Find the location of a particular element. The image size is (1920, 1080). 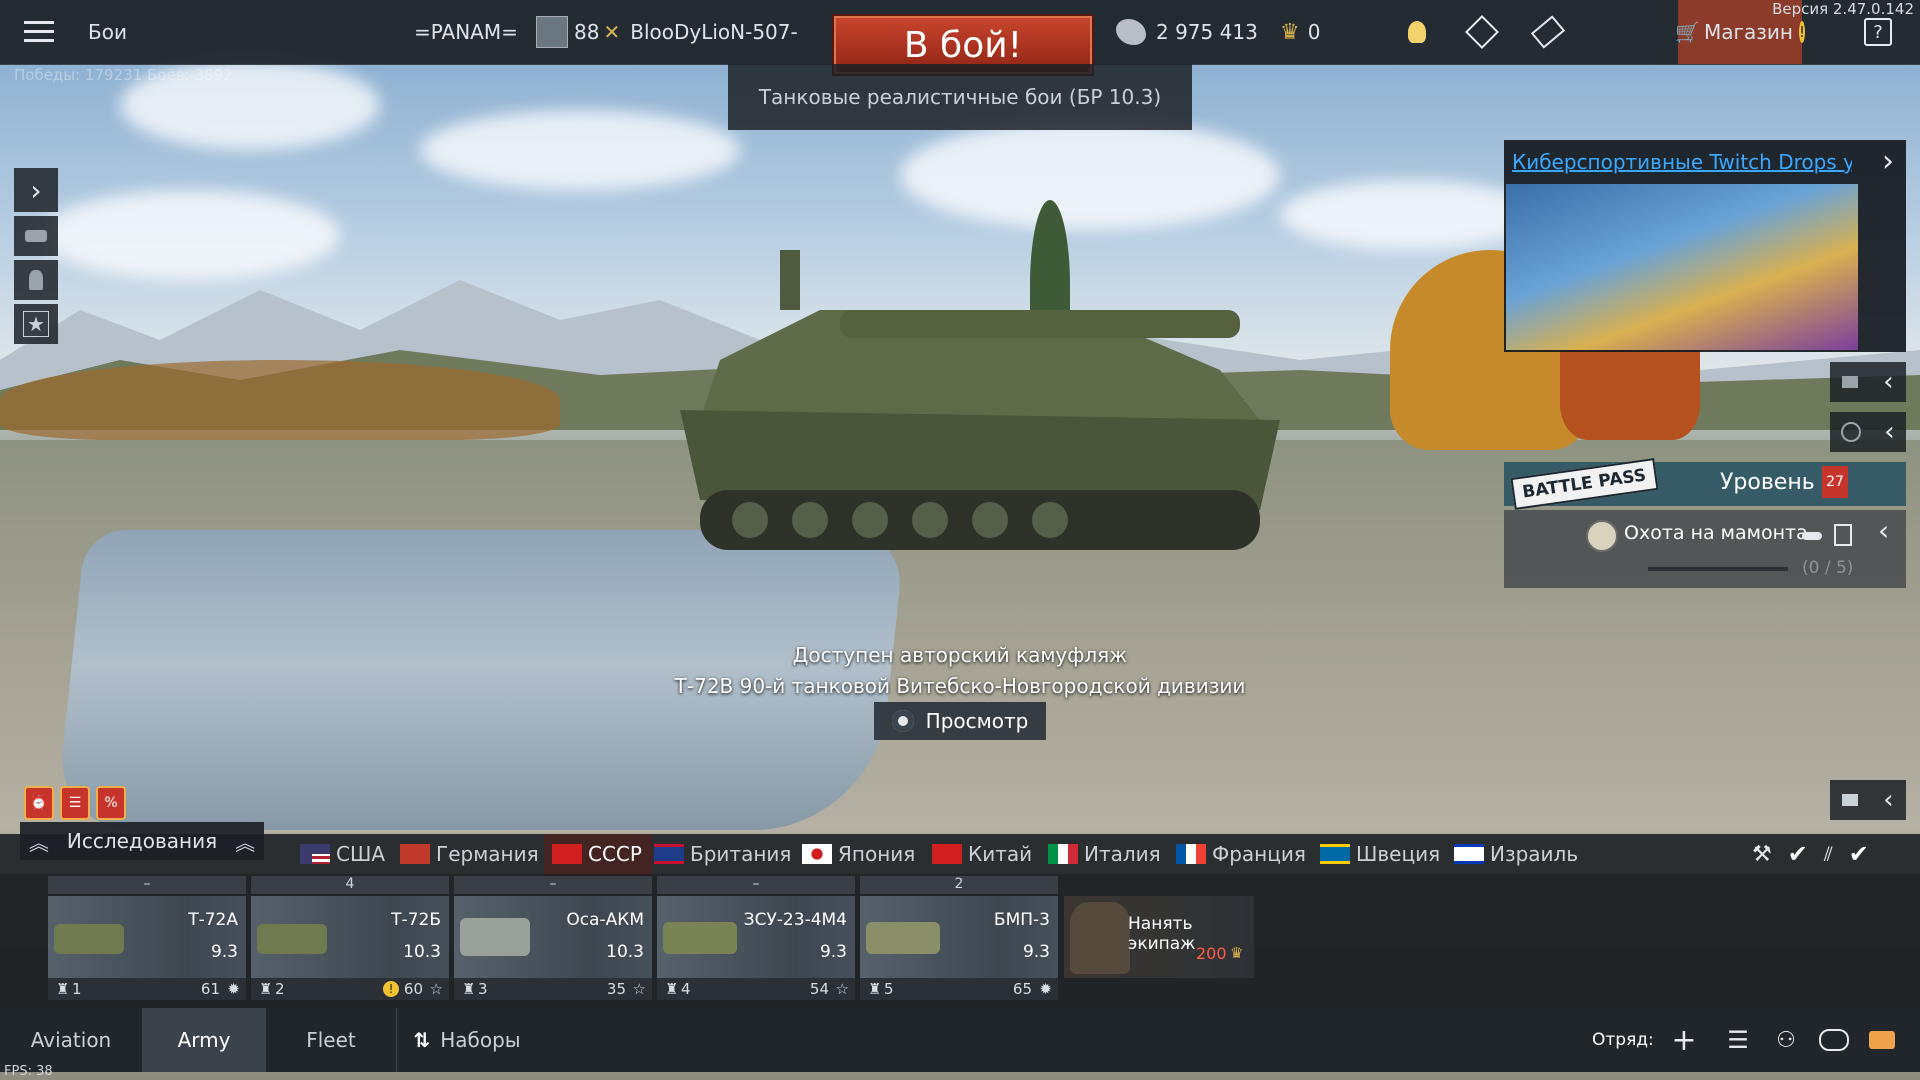

shop-label: Магазин is located at coordinates (1748, 32).